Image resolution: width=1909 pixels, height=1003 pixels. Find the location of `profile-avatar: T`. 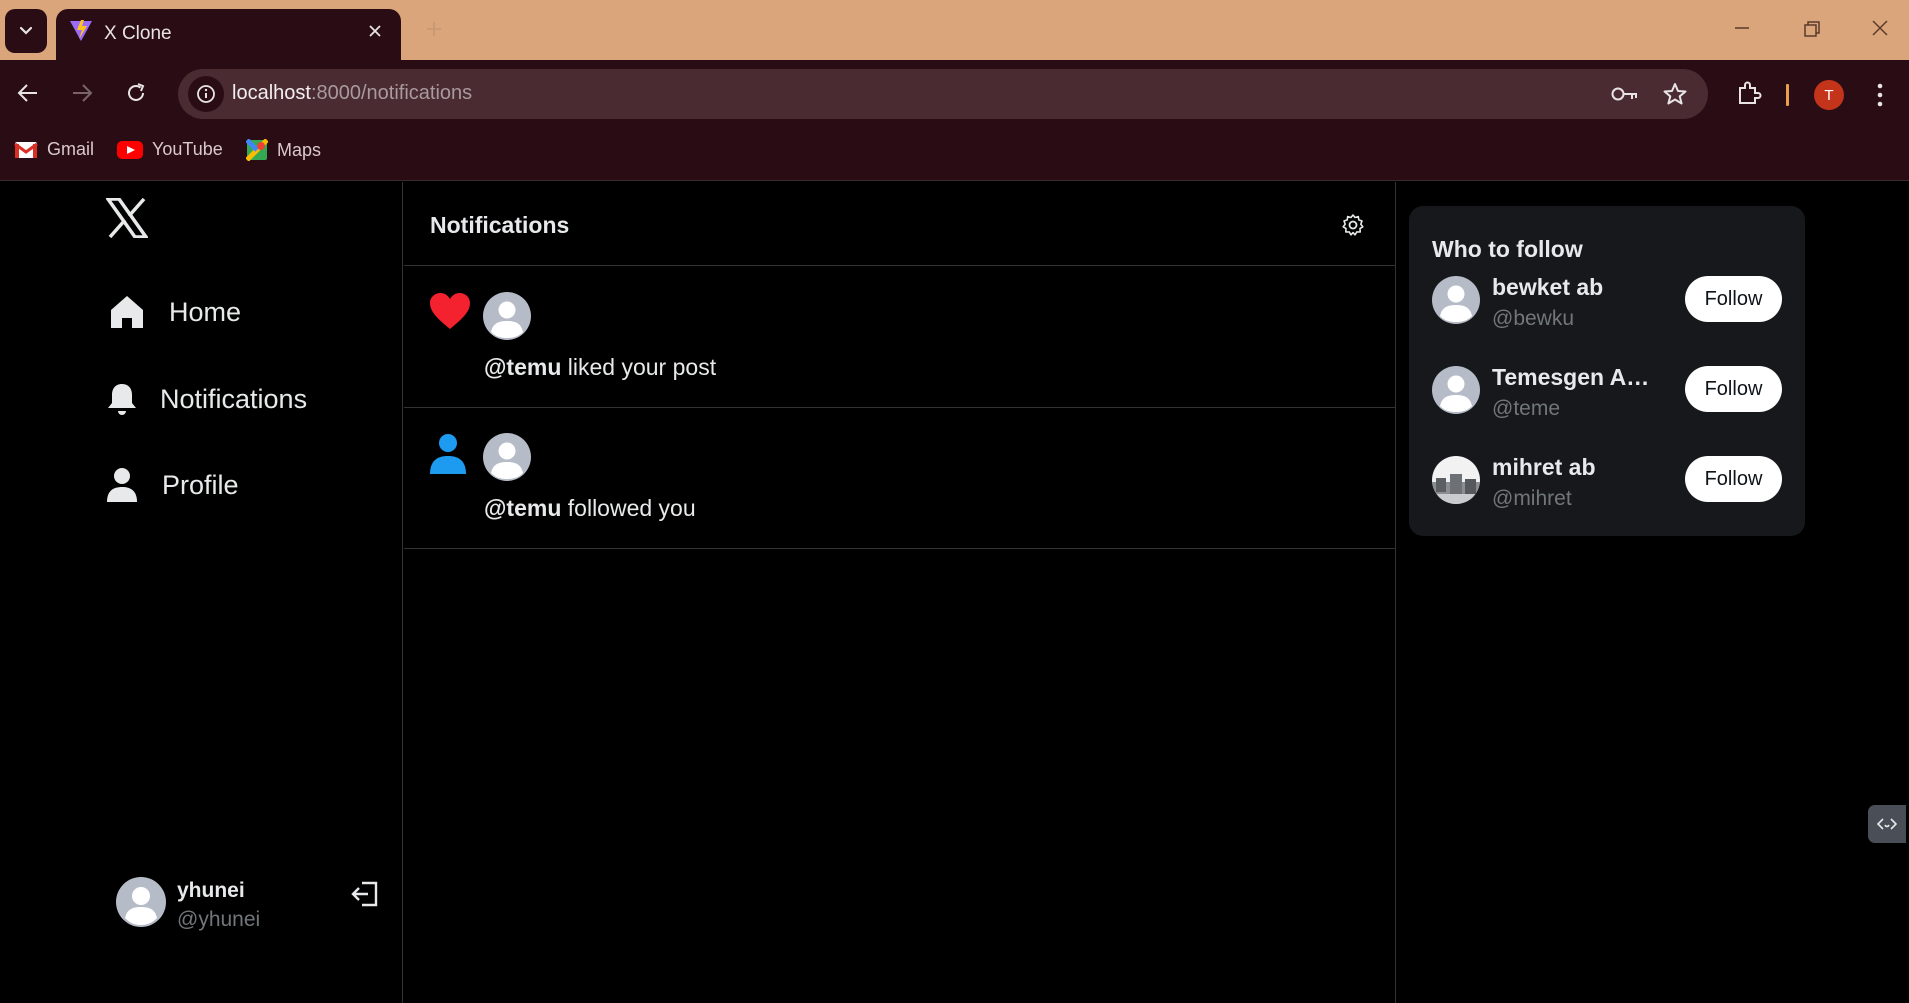

profile-avatar: T is located at coordinates (1829, 95).